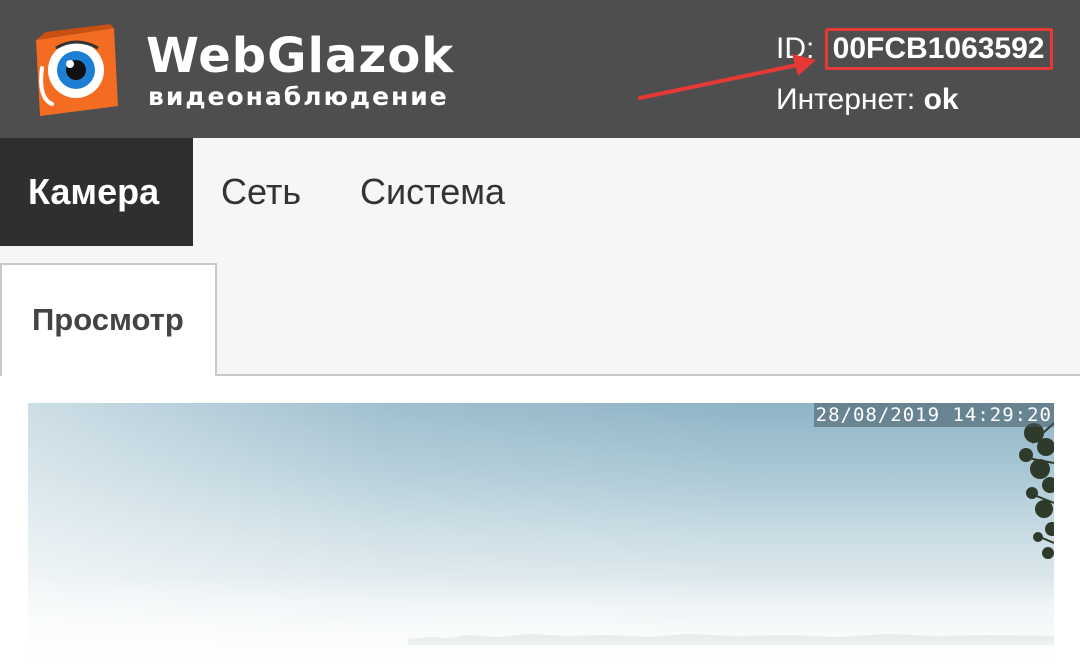 This screenshot has width=1080, height=667. Describe the element at coordinates (298, 96) in the screenshot. I see `brand-subtitle: видеонаблюдение` at that location.